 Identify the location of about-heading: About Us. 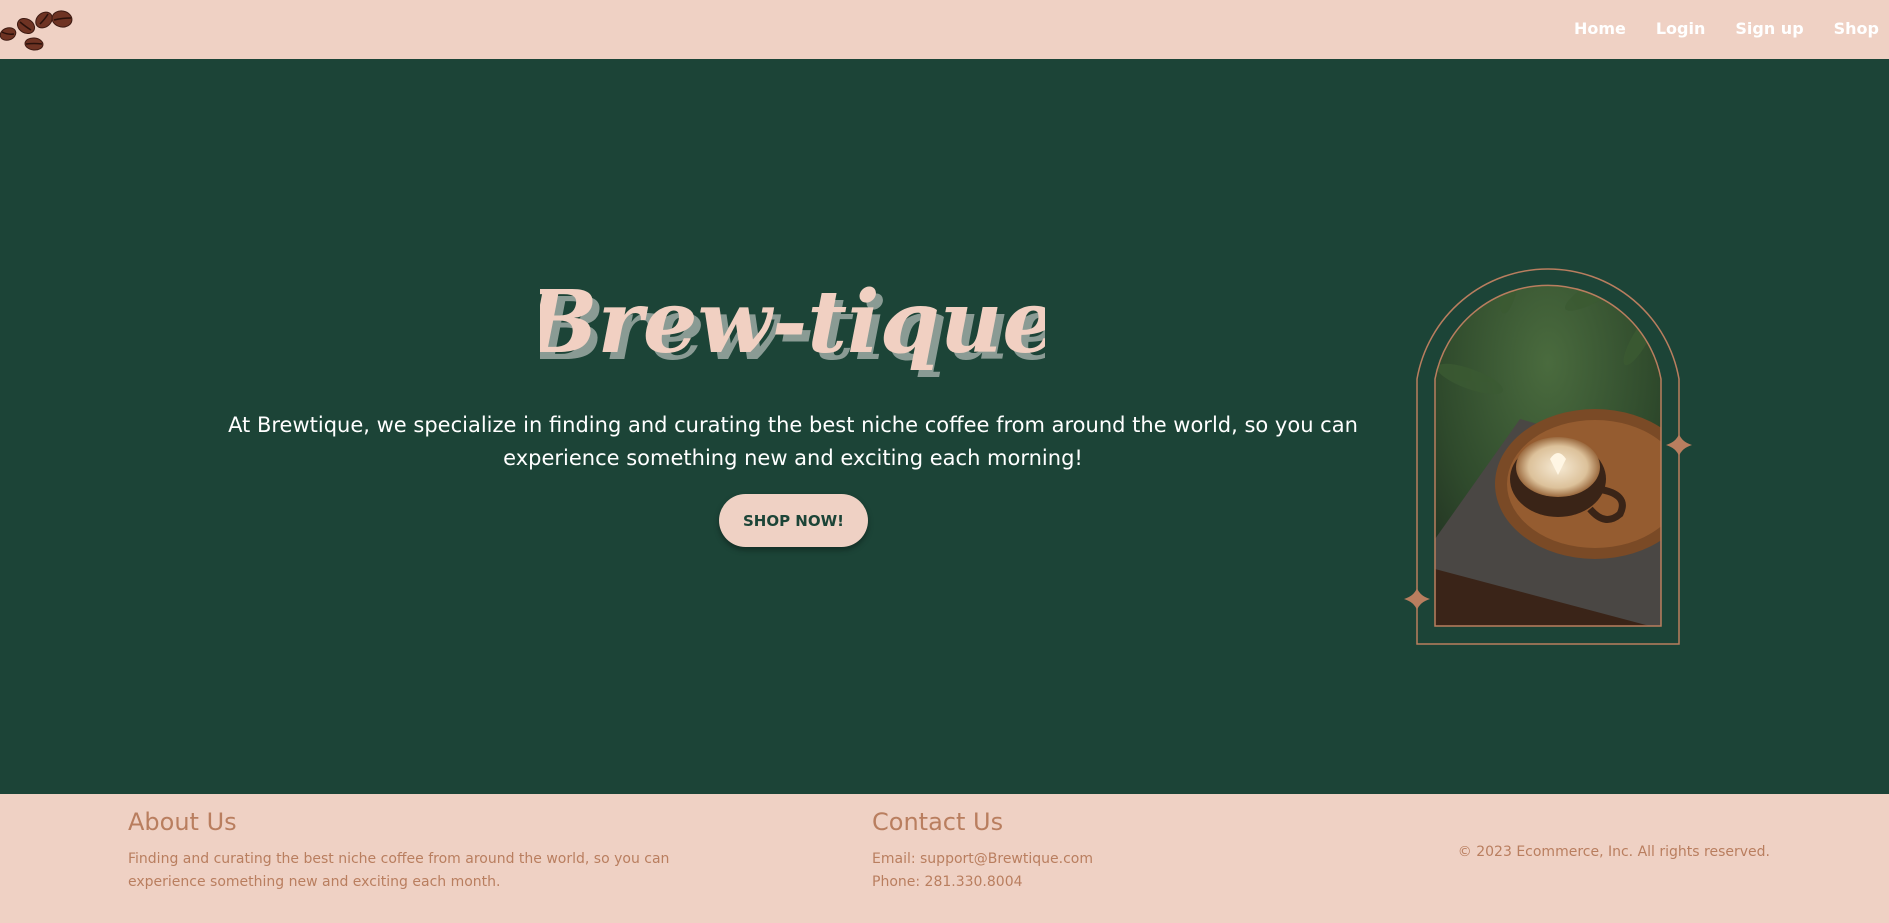
(182, 822).